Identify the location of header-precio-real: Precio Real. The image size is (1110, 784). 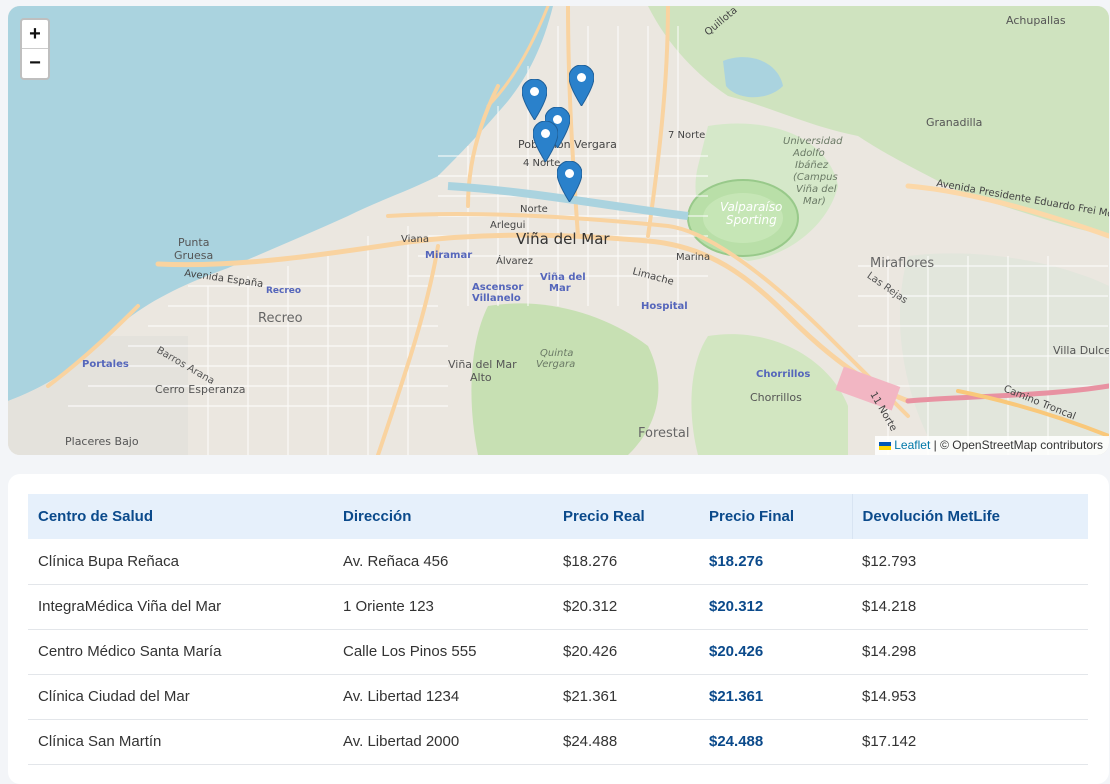
(604, 516).